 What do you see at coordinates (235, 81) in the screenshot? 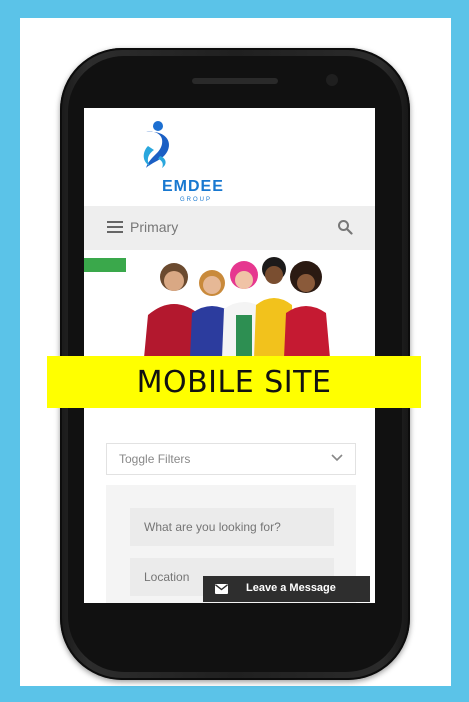
I see `phone-speaker` at bounding box center [235, 81].